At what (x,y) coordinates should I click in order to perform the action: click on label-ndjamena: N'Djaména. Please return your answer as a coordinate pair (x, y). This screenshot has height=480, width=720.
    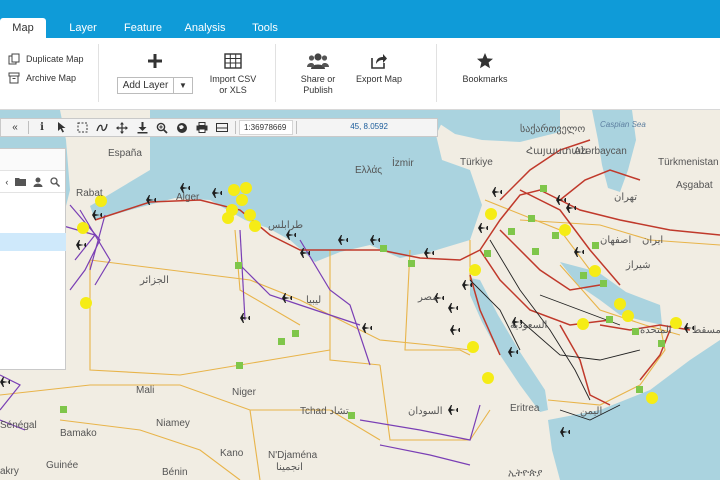
    Looking at the image, I should click on (293, 455).